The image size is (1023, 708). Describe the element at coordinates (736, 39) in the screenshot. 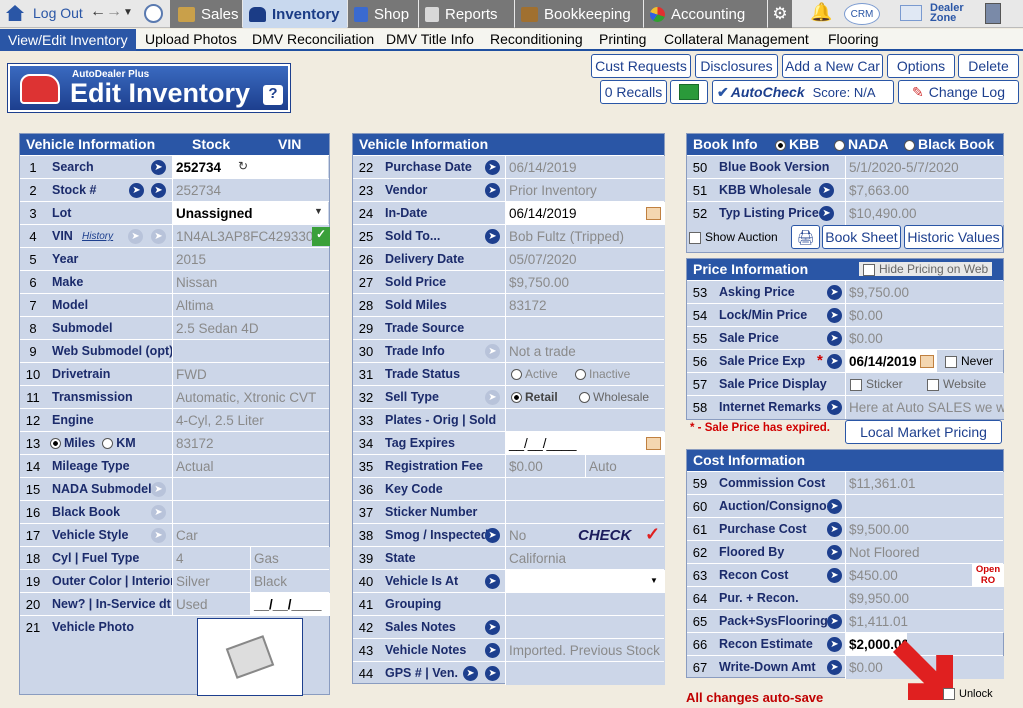

I see `tab-collateral-management: Collateral Management` at that location.